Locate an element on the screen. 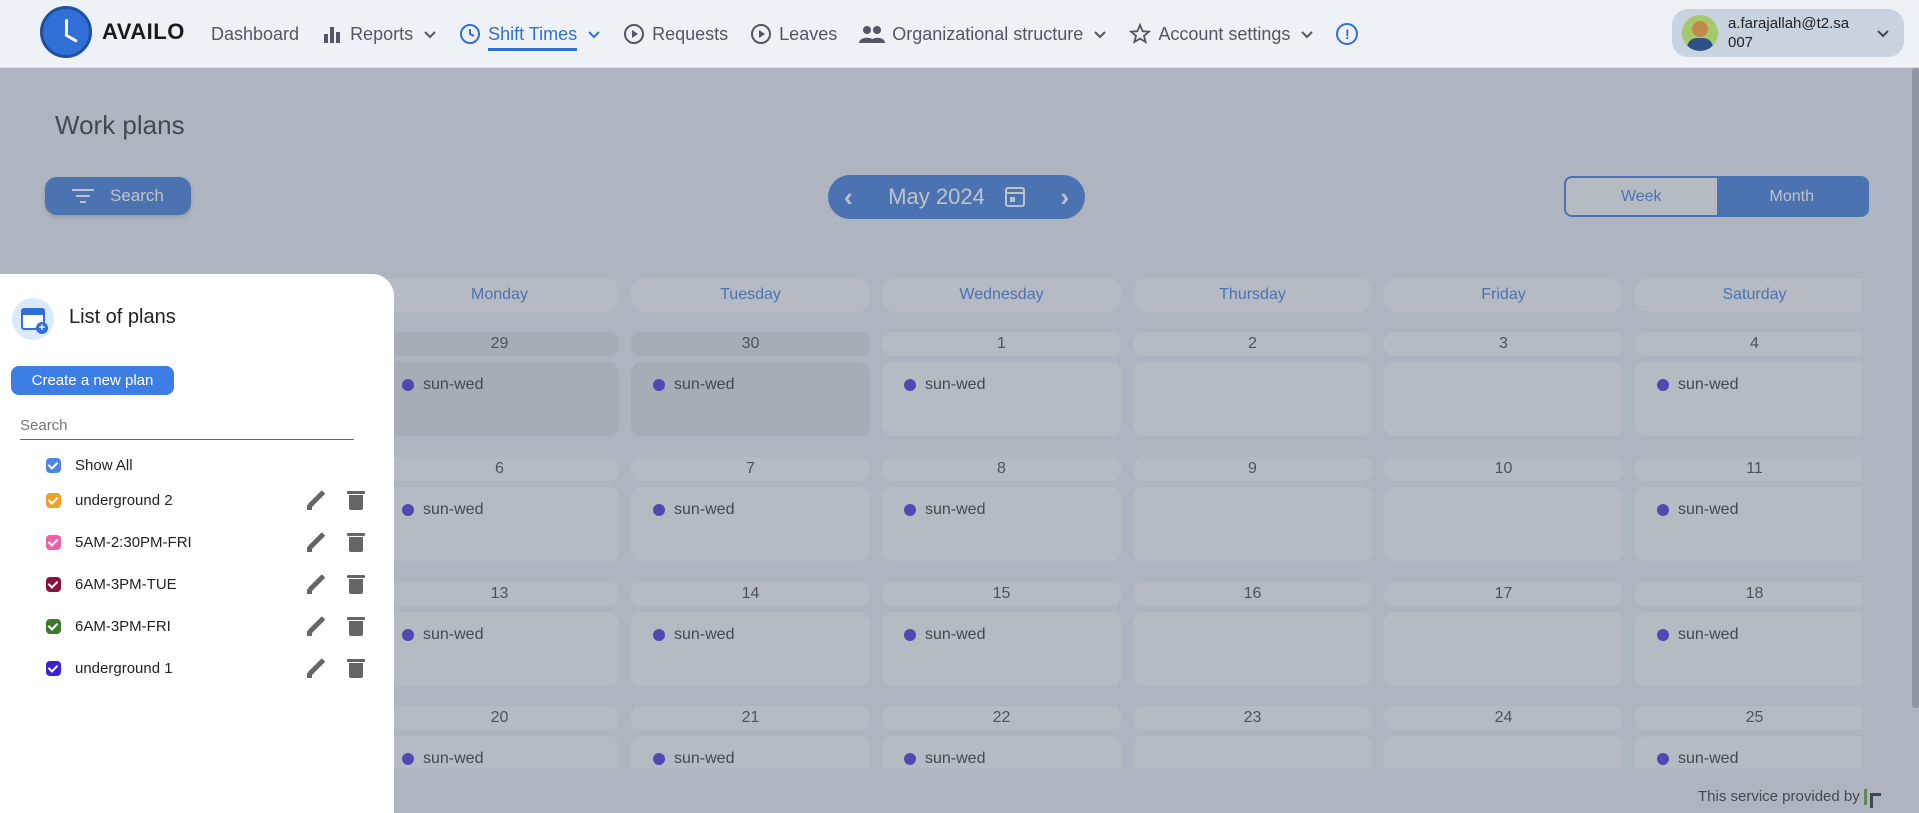  plan-label: 6AM-3PM-FRI is located at coordinates (123, 626).